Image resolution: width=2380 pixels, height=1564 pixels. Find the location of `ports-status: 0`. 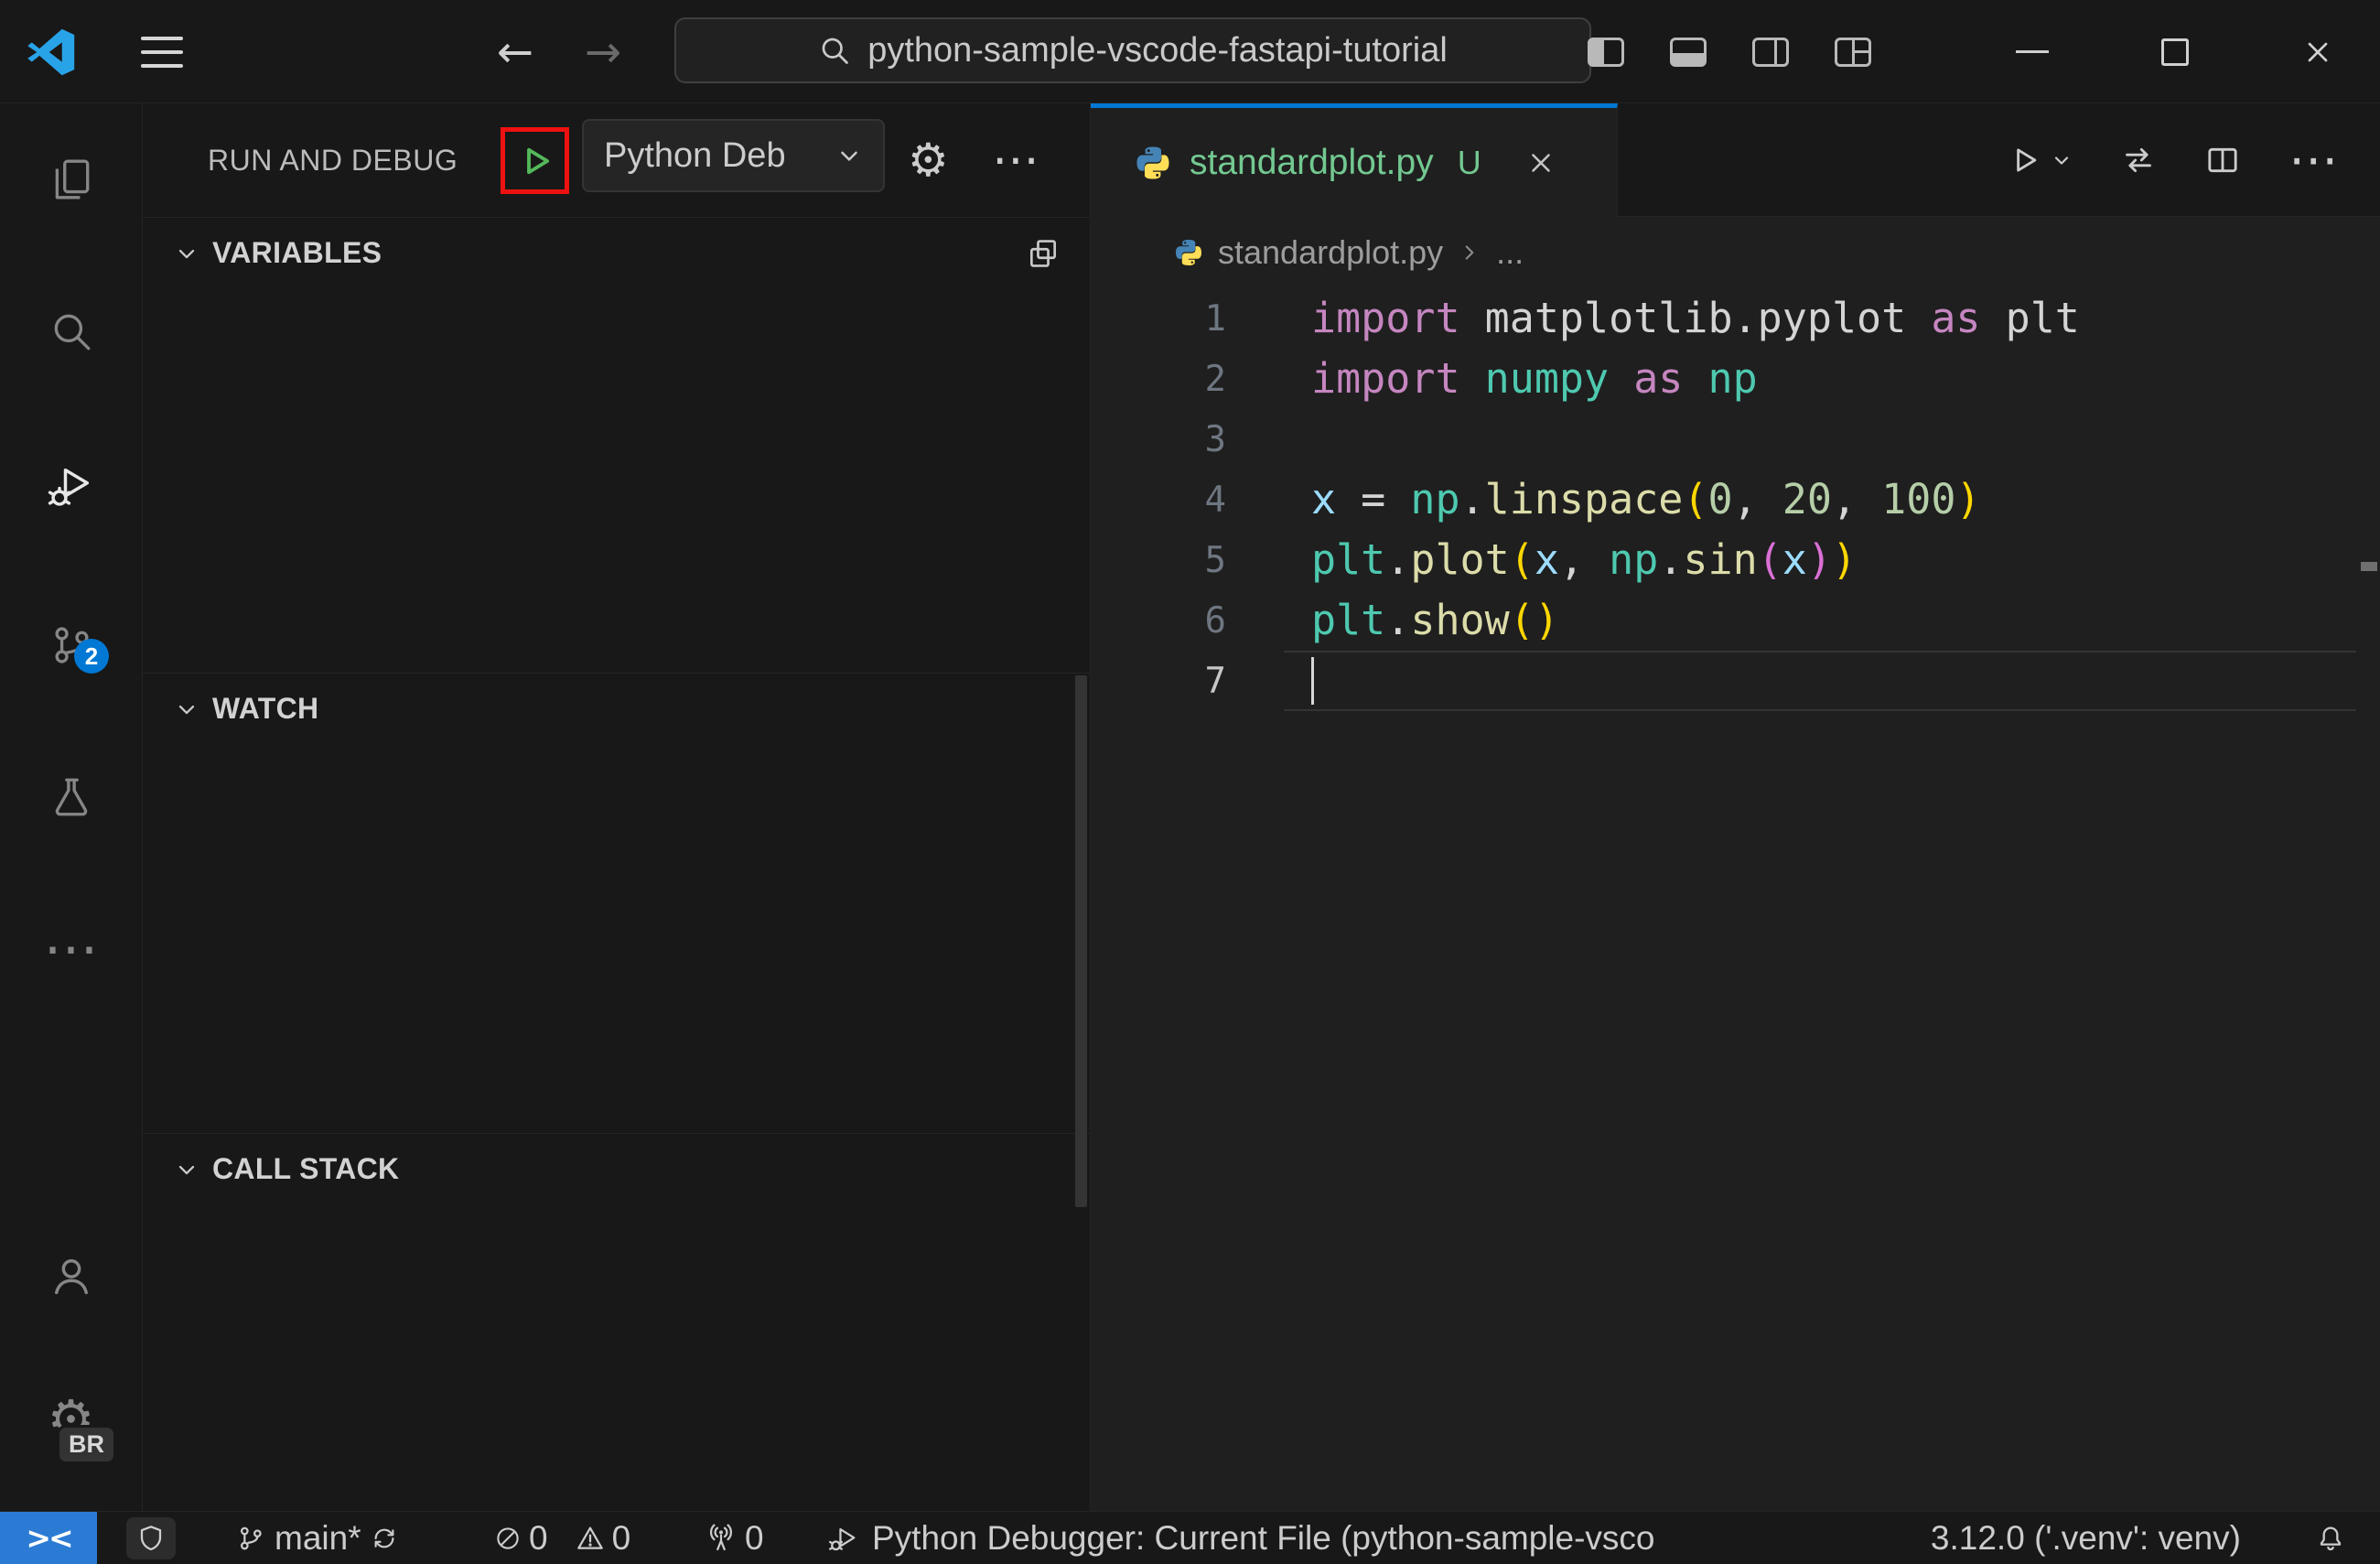

ports-status: 0 is located at coordinates (735, 1538).